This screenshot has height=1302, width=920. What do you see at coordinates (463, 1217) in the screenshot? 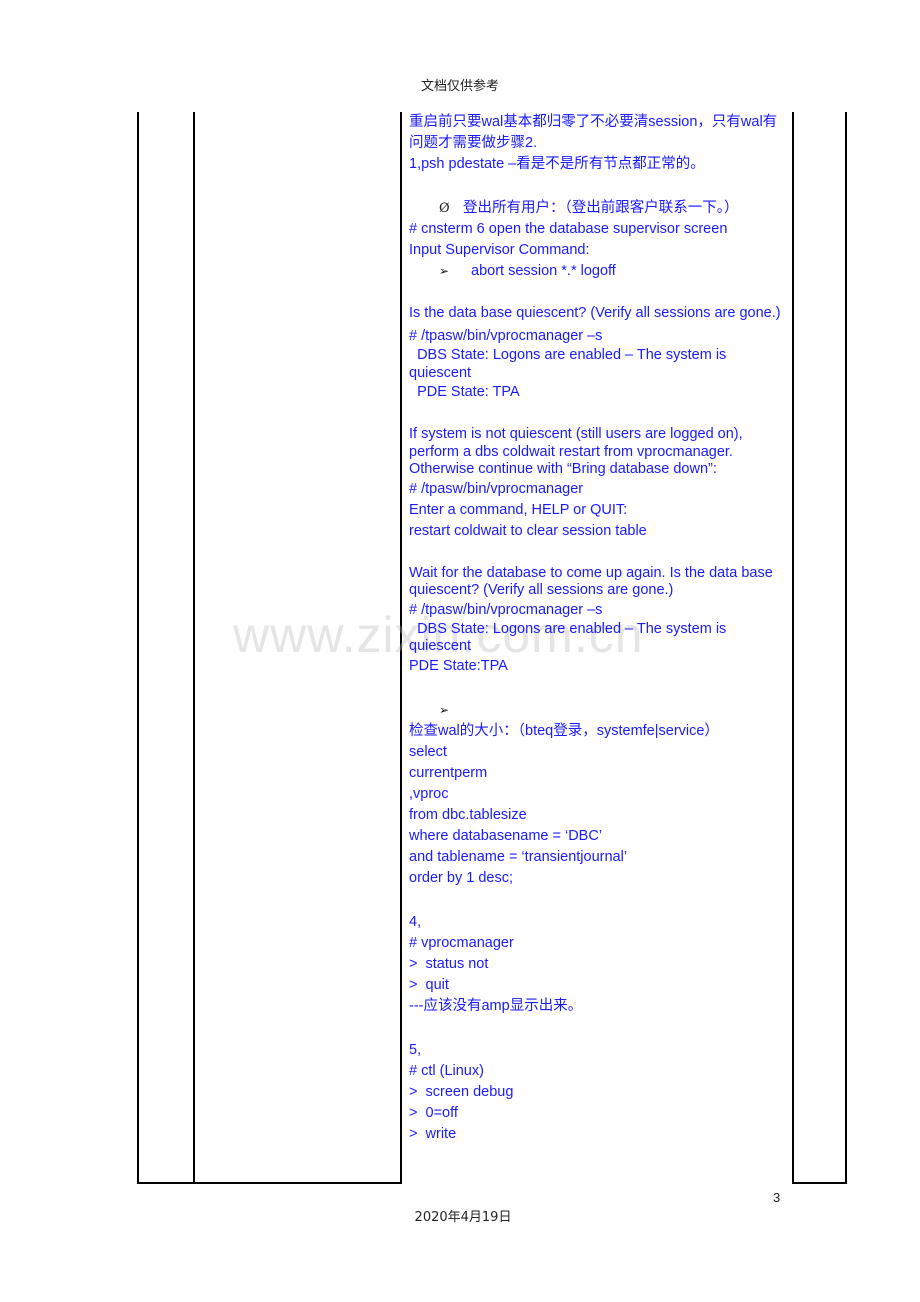
I see `footer-date: 2020年4月19日` at bounding box center [463, 1217].